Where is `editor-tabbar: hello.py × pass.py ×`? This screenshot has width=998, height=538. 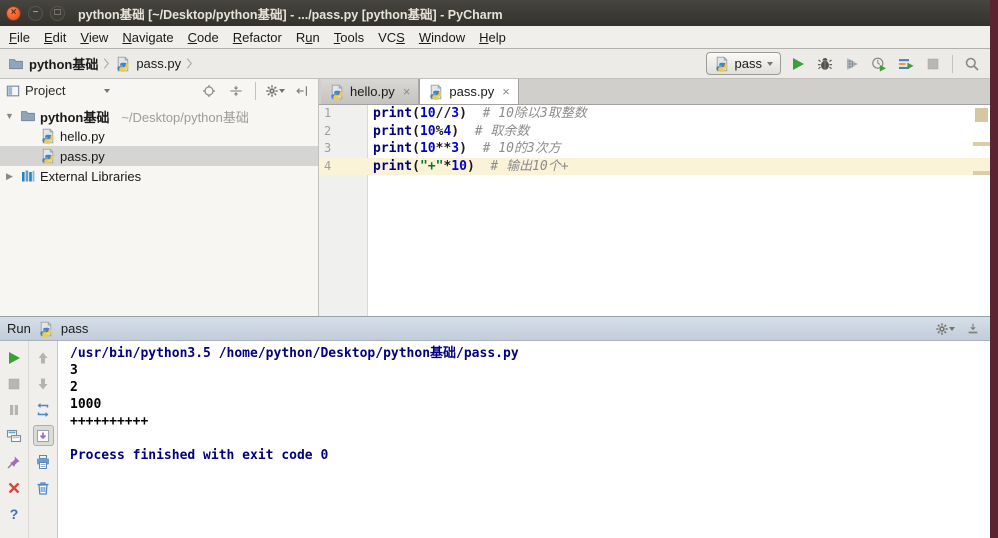
editor-tabbar: hello.py × pass.py × is located at coordinates (654, 92).